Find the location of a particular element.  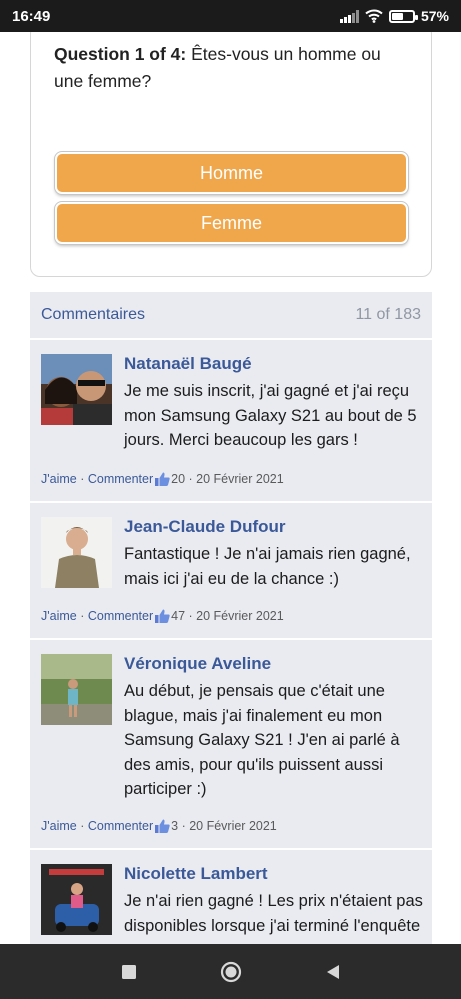

commenter-name: Natanaël Baugé is located at coordinates (188, 364).